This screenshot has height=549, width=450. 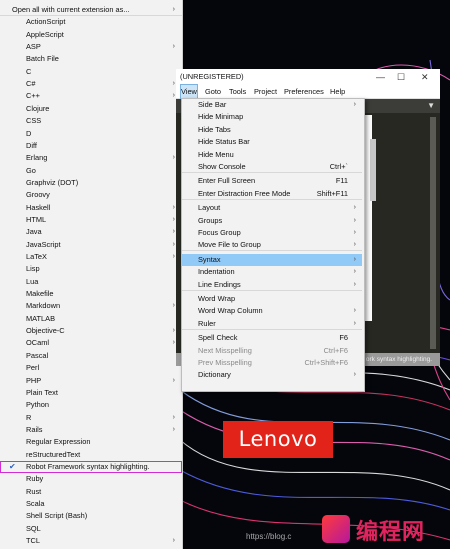 What do you see at coordinates (91, 492) in the screenshot?
I see `syntax-item: Rust` at bounding box center [91, 492].